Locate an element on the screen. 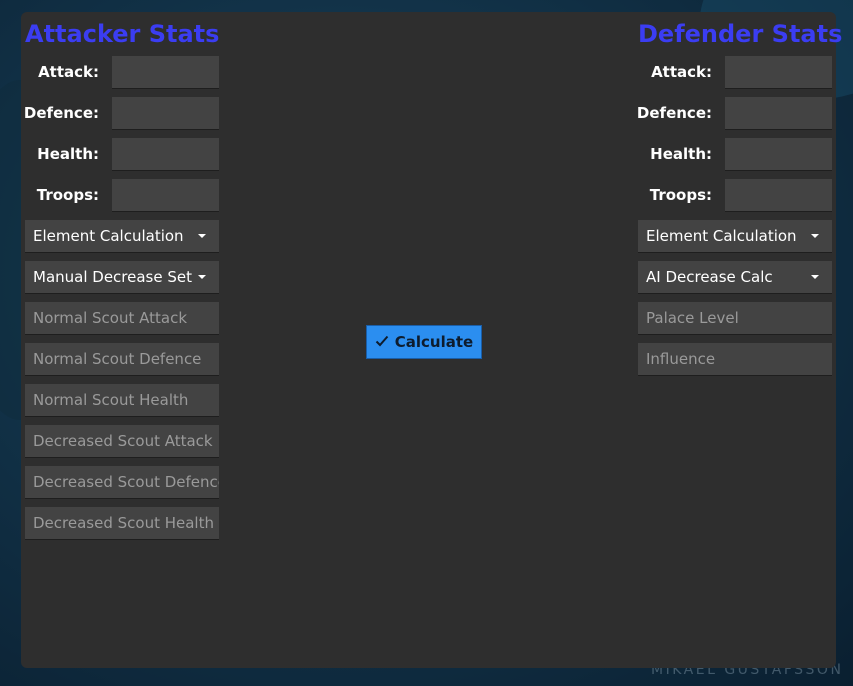 Image resolution: width=853 pixels, height=686 pixels. attacker-decrease-dropdown: Manual Decrease Set is located at coordinates (122, 277).